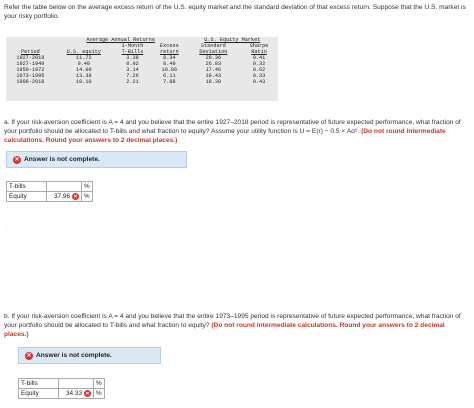 This screenshot has height=408, width=474. Describe the element at coordinates (259, 82) in the screenshot. I see `table-cell: 0.43` at that location.